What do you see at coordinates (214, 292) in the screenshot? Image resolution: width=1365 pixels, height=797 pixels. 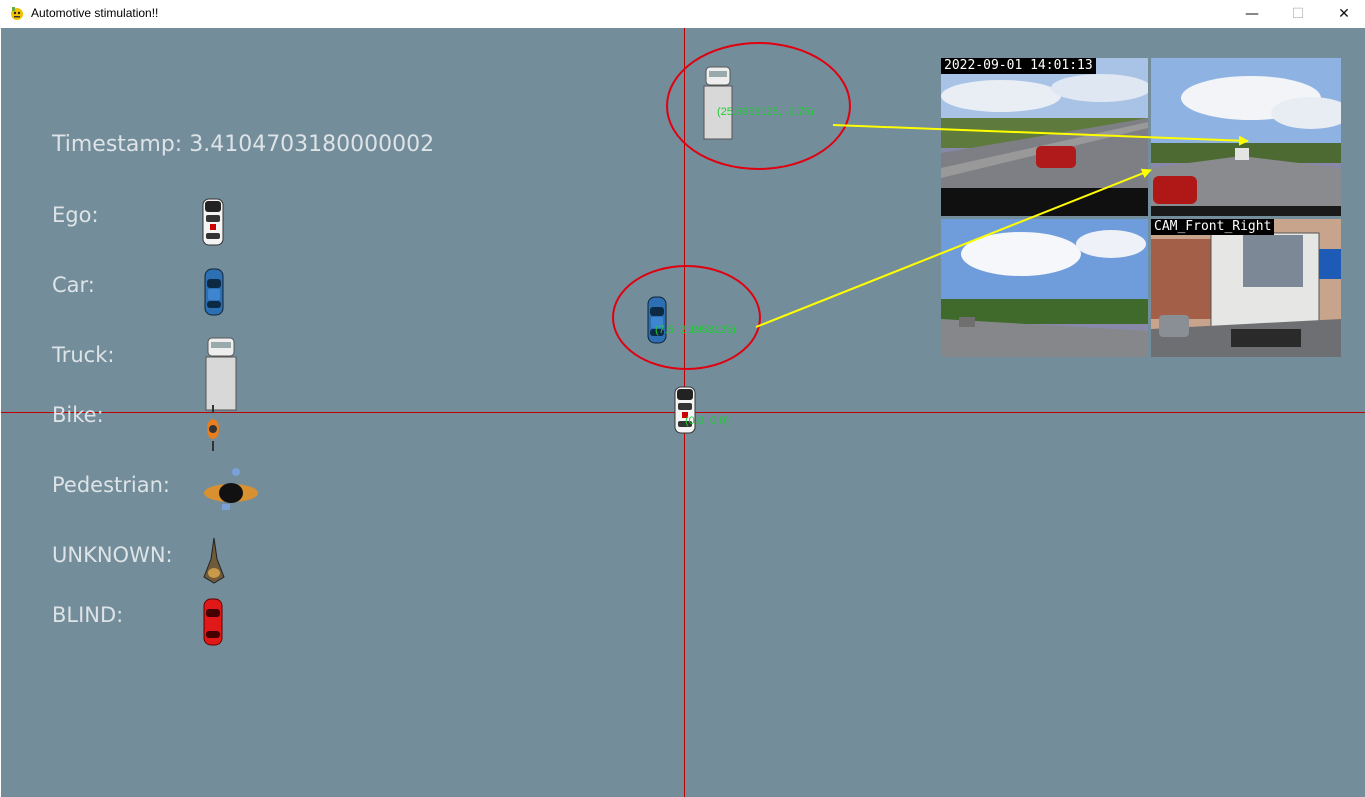 I see `blue-car-icon` at bounding box center [214, 292].